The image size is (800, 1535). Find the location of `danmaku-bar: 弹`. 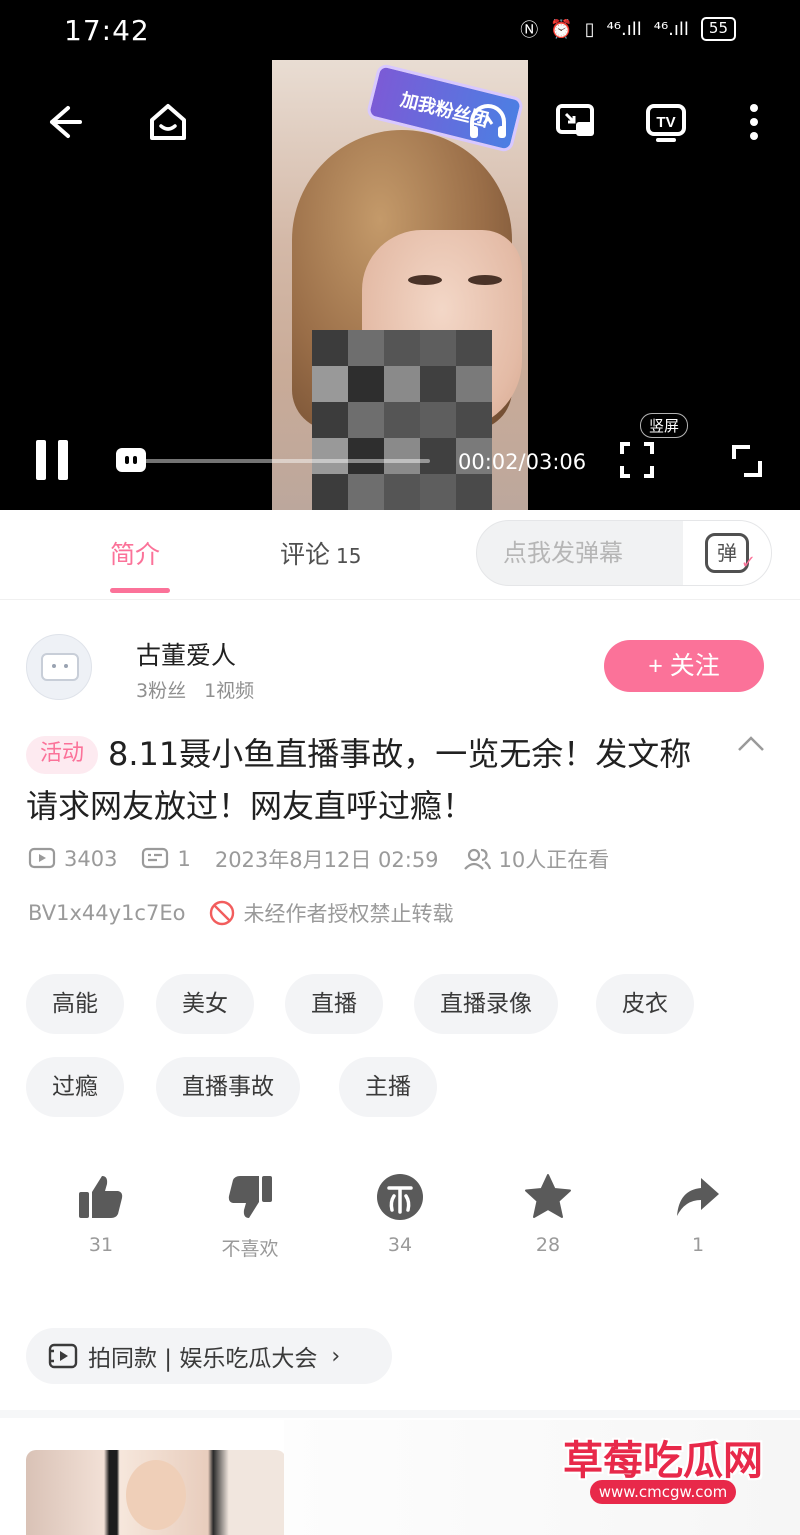

danmaku-bar: 弹 is located at coordinates (624, 553).